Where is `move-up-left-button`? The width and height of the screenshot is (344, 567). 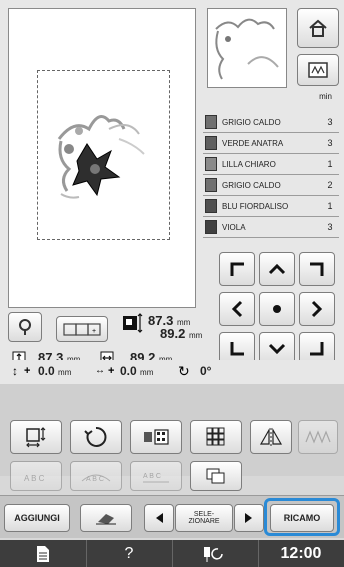
move-up-left-button is located at coordinates (237, 269).